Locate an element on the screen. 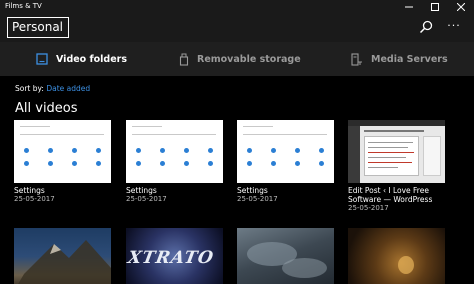  video-tile: XTRATO is located at coordinates (174, 256).